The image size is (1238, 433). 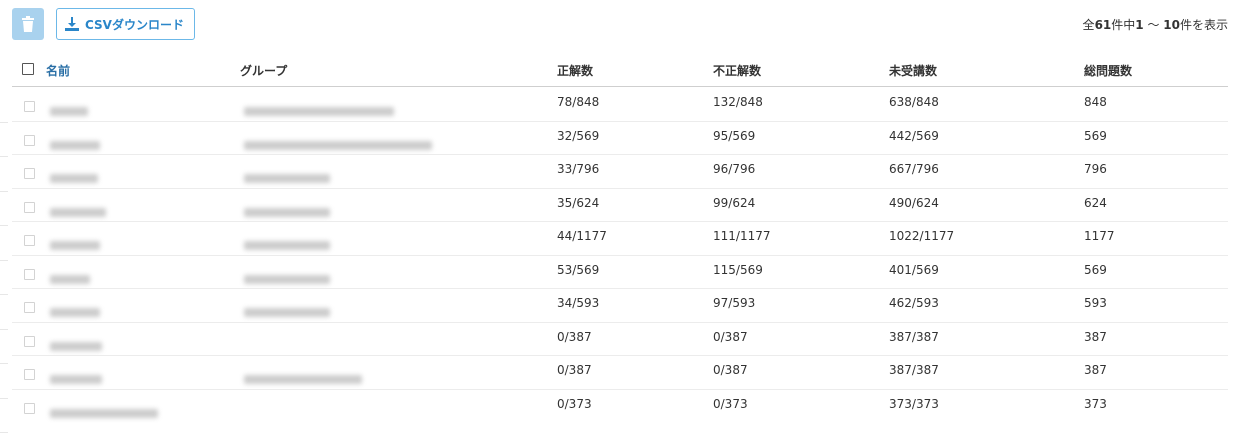 I want to click on delete-button, so click(x=28, y=24).